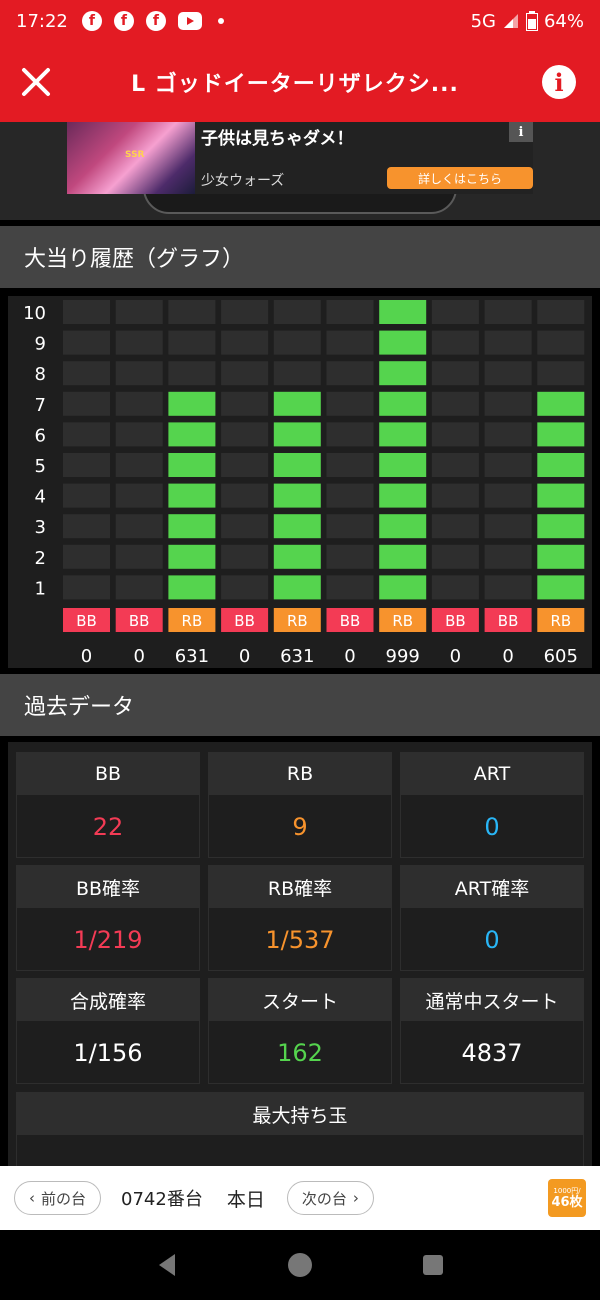 The width and height of the screenshot is (600, 1300). What do you see at coordinates (108, 1000) in the screenshot?
I see `stat-label: 合成確率` at bounding box center [108, 1000].